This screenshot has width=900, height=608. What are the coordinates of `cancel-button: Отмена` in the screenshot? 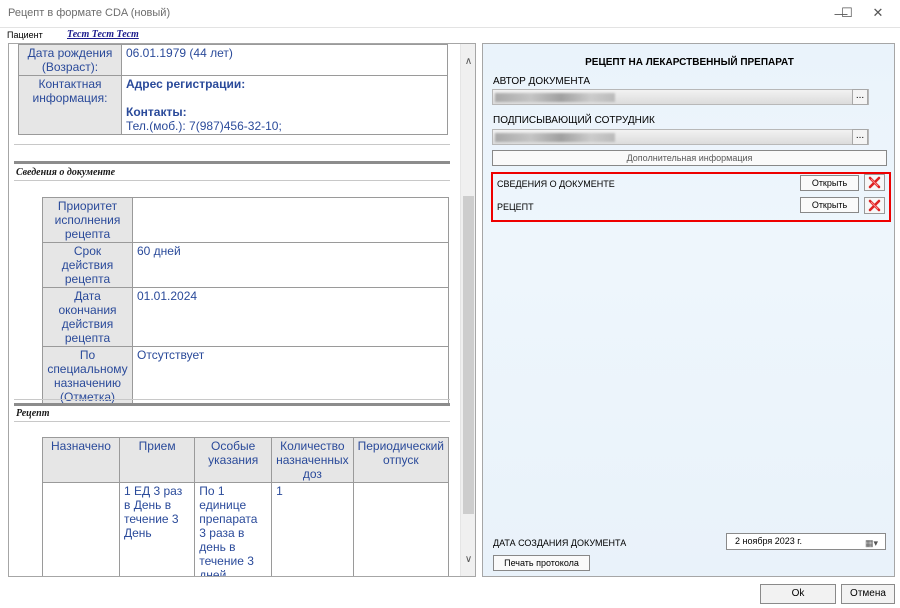 It's located at (868, 594).